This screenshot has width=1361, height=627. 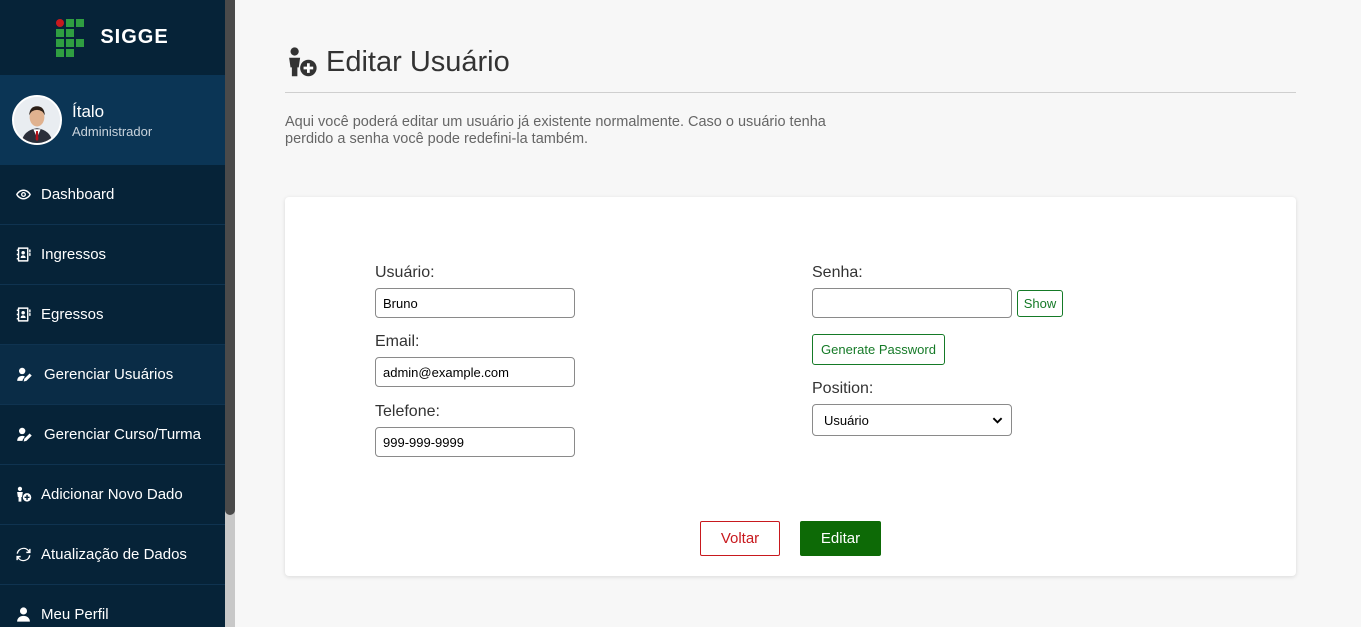 I want to click on position-label: Position:, so click(x=843, y=388).